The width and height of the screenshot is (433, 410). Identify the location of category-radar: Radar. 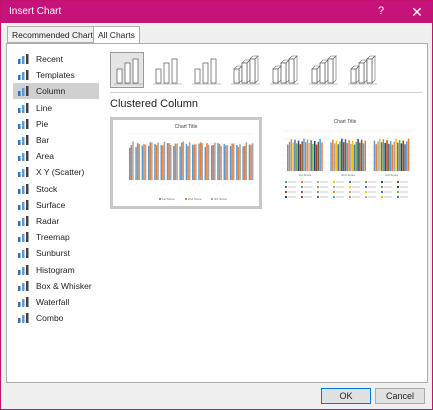
(56, 221).